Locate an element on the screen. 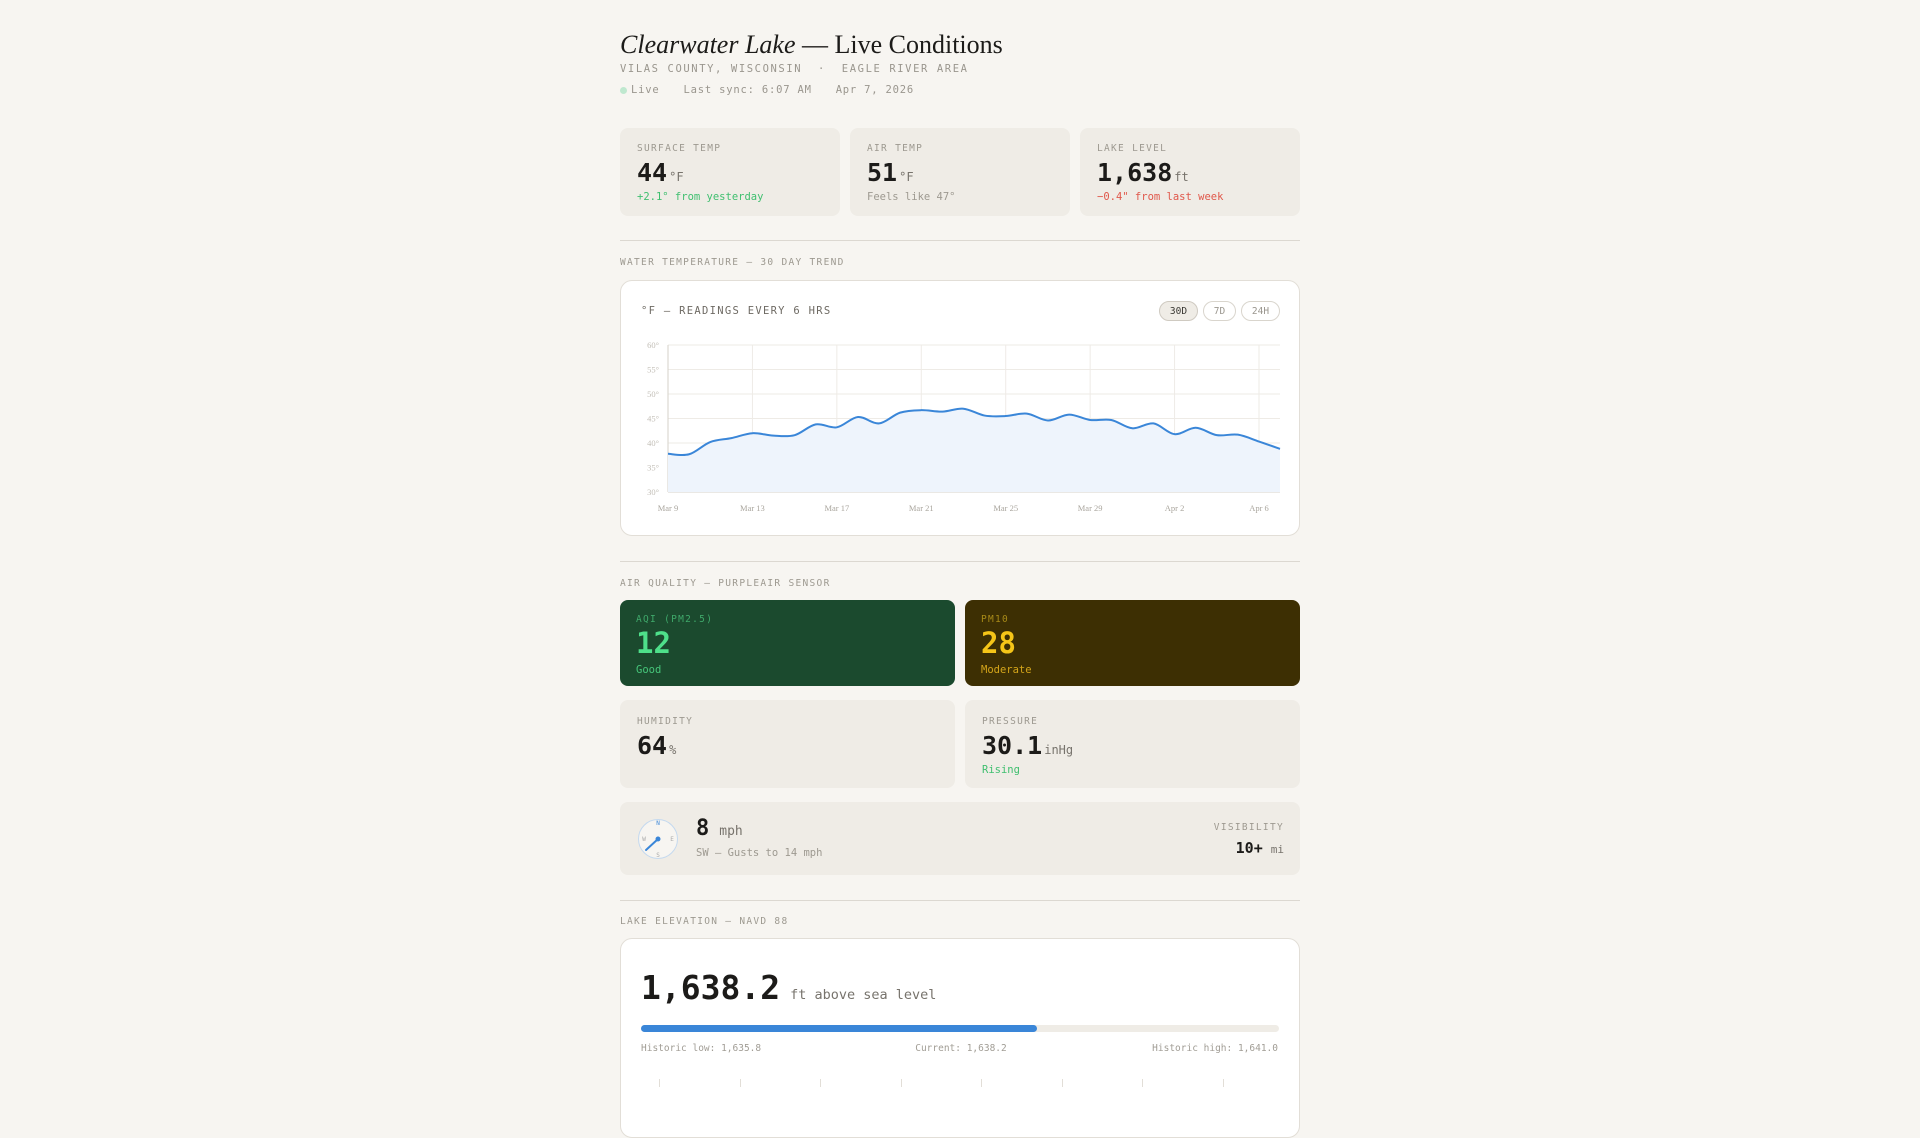  stat-label: LAKE LEVEL is located at coordinates (1132, 148).